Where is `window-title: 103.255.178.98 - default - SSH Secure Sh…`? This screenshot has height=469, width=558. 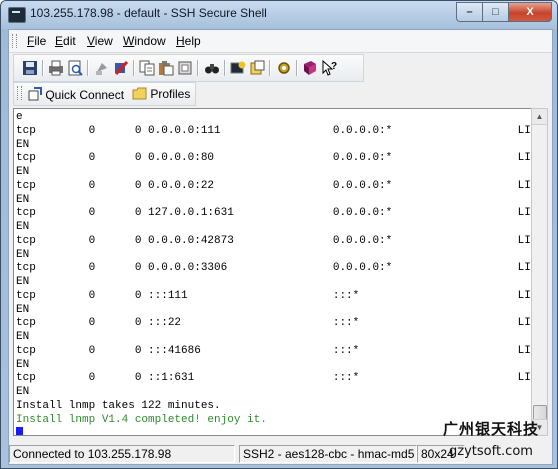
window-title: 103.255.178.98 - default - SSH Secure Sh… is located at coordinates (148, 13).